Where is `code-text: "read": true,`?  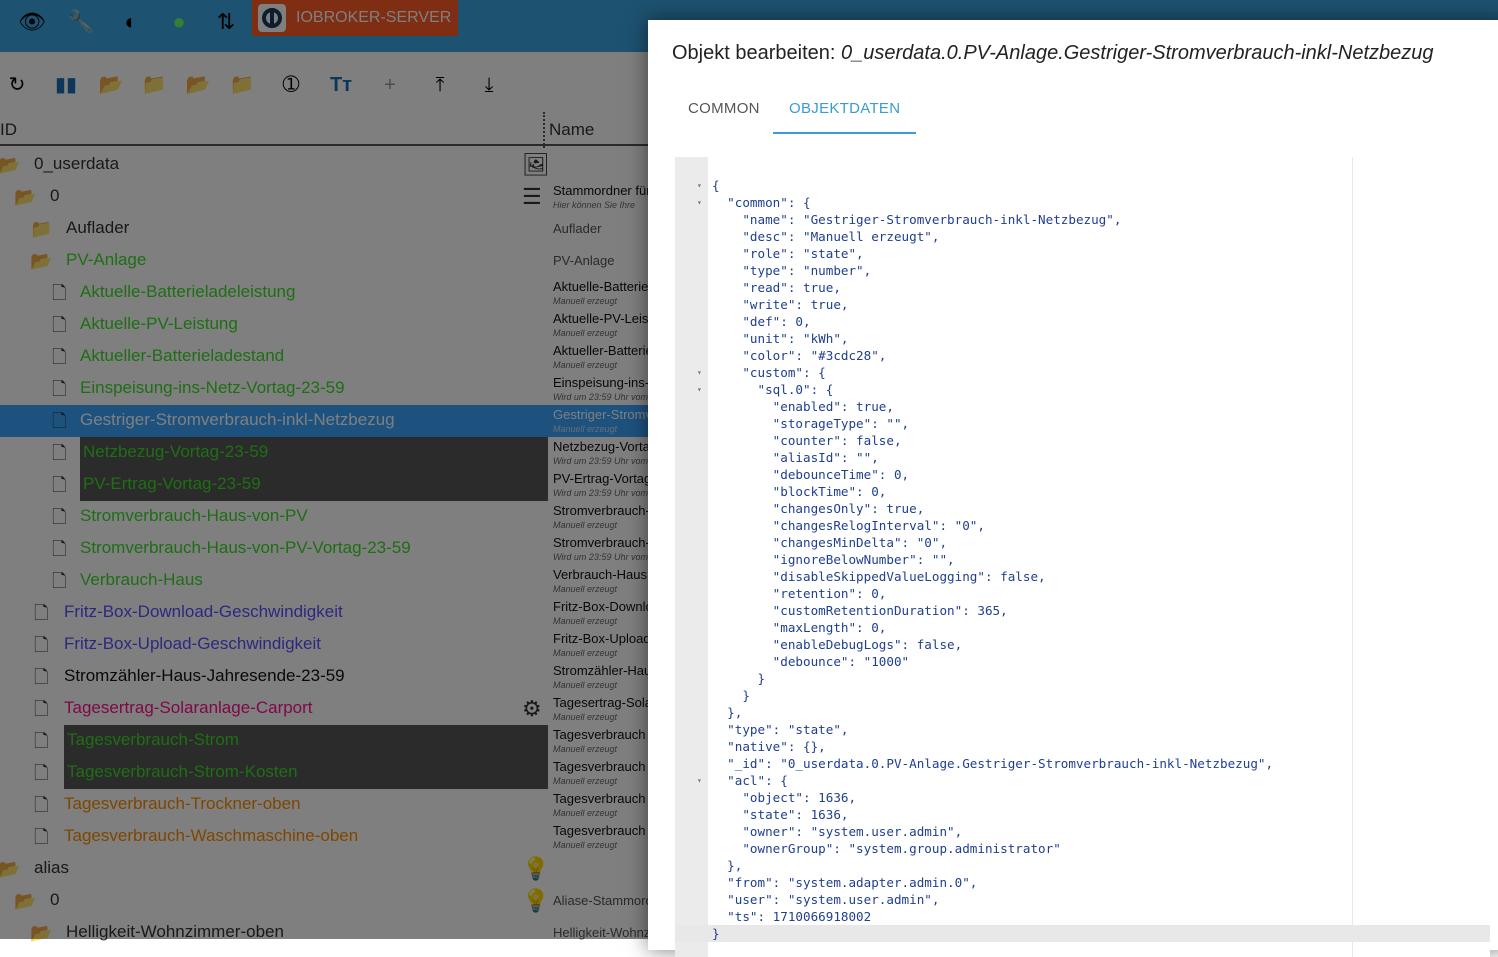
code-text: "read": true, is located at coordinates (776, 287).